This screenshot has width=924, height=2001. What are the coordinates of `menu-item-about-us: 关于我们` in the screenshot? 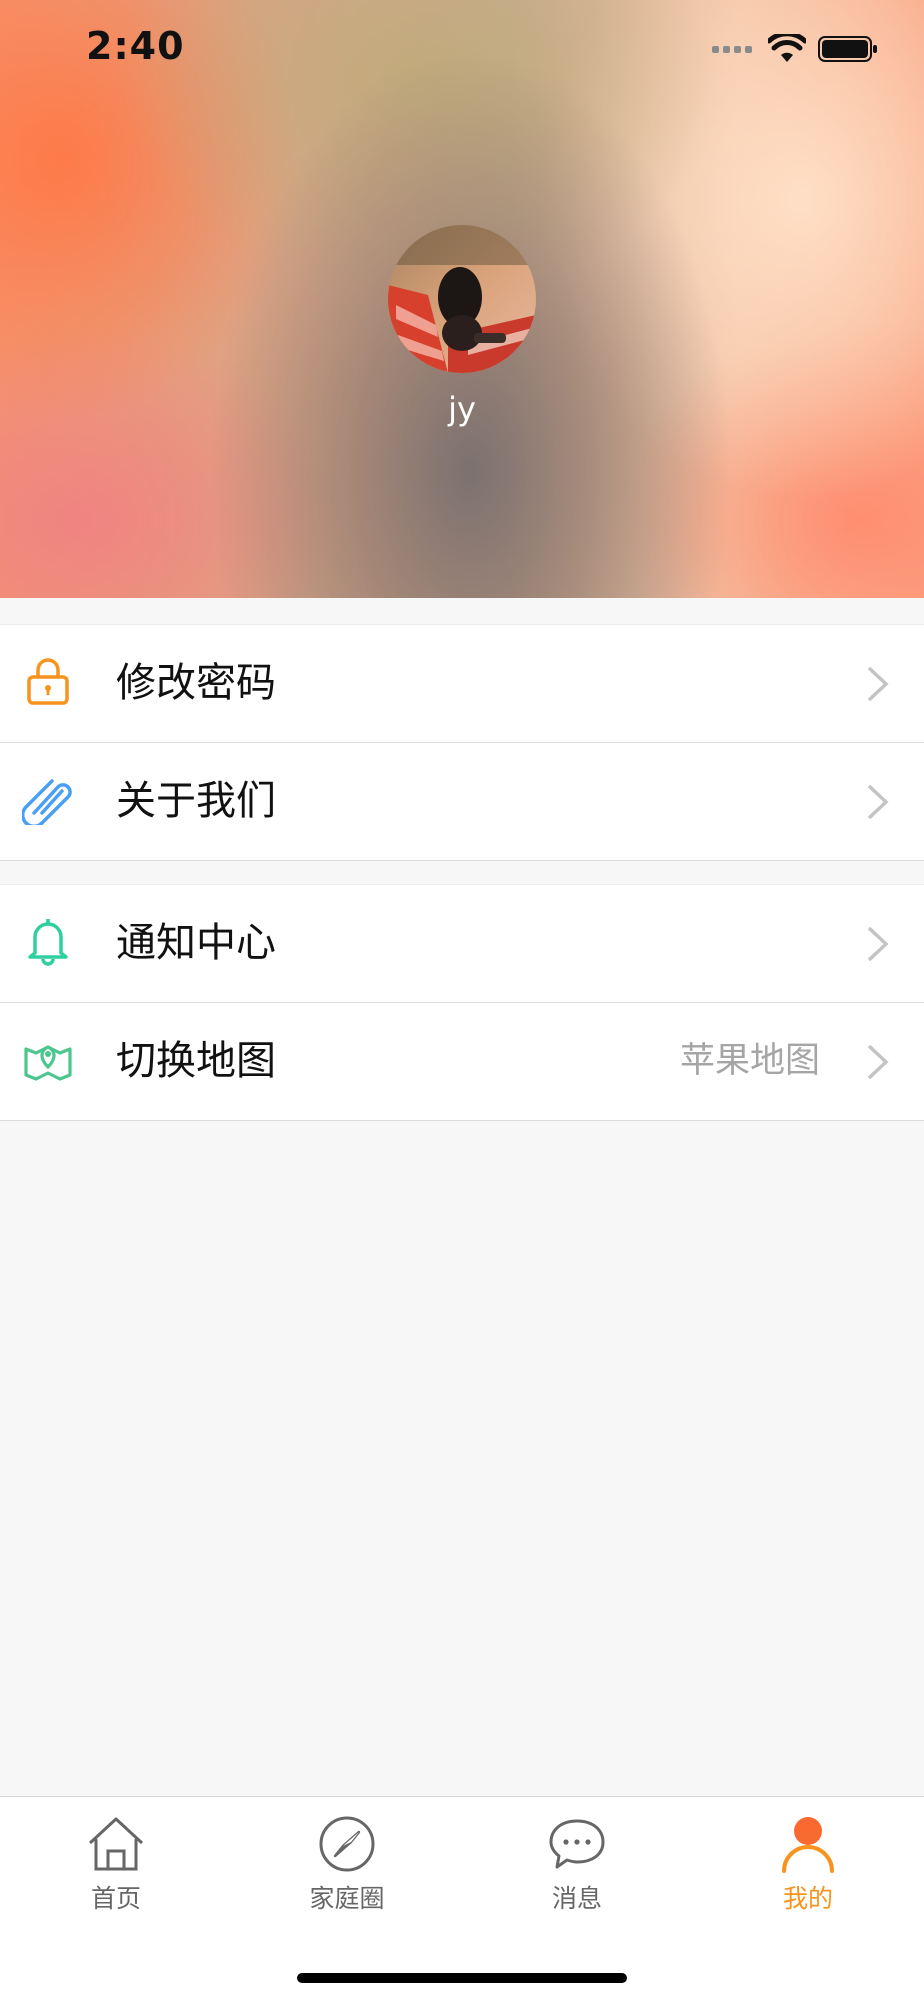 It's located at (462, 802).